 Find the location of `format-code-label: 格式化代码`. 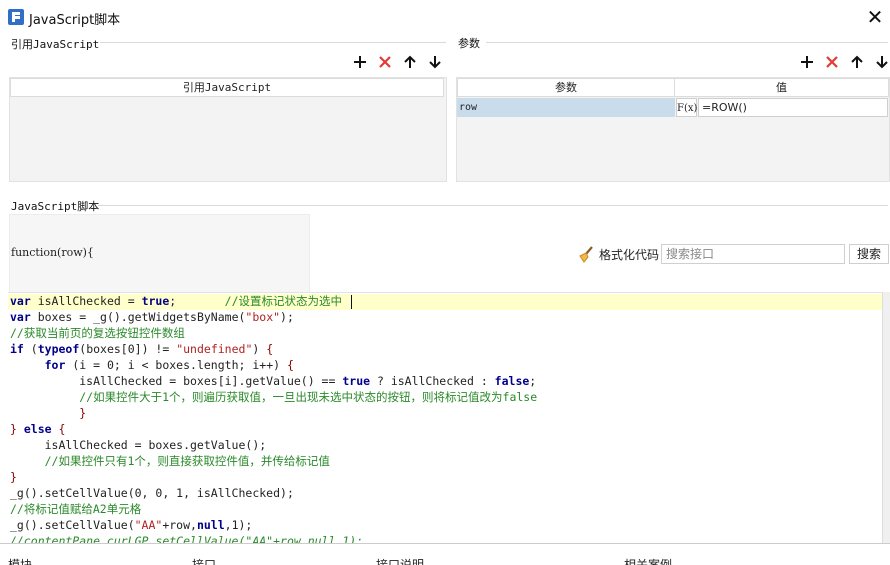

format-code-label: 格式化代码 is located at coordinates (629, 255).